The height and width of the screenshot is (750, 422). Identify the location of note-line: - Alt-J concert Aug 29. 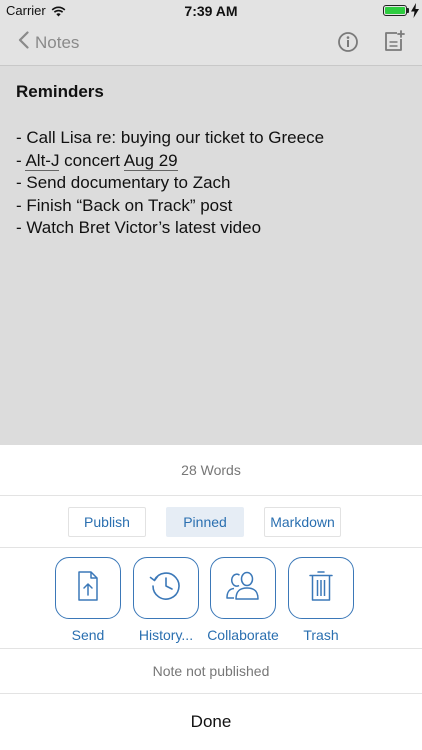
(97, 160).